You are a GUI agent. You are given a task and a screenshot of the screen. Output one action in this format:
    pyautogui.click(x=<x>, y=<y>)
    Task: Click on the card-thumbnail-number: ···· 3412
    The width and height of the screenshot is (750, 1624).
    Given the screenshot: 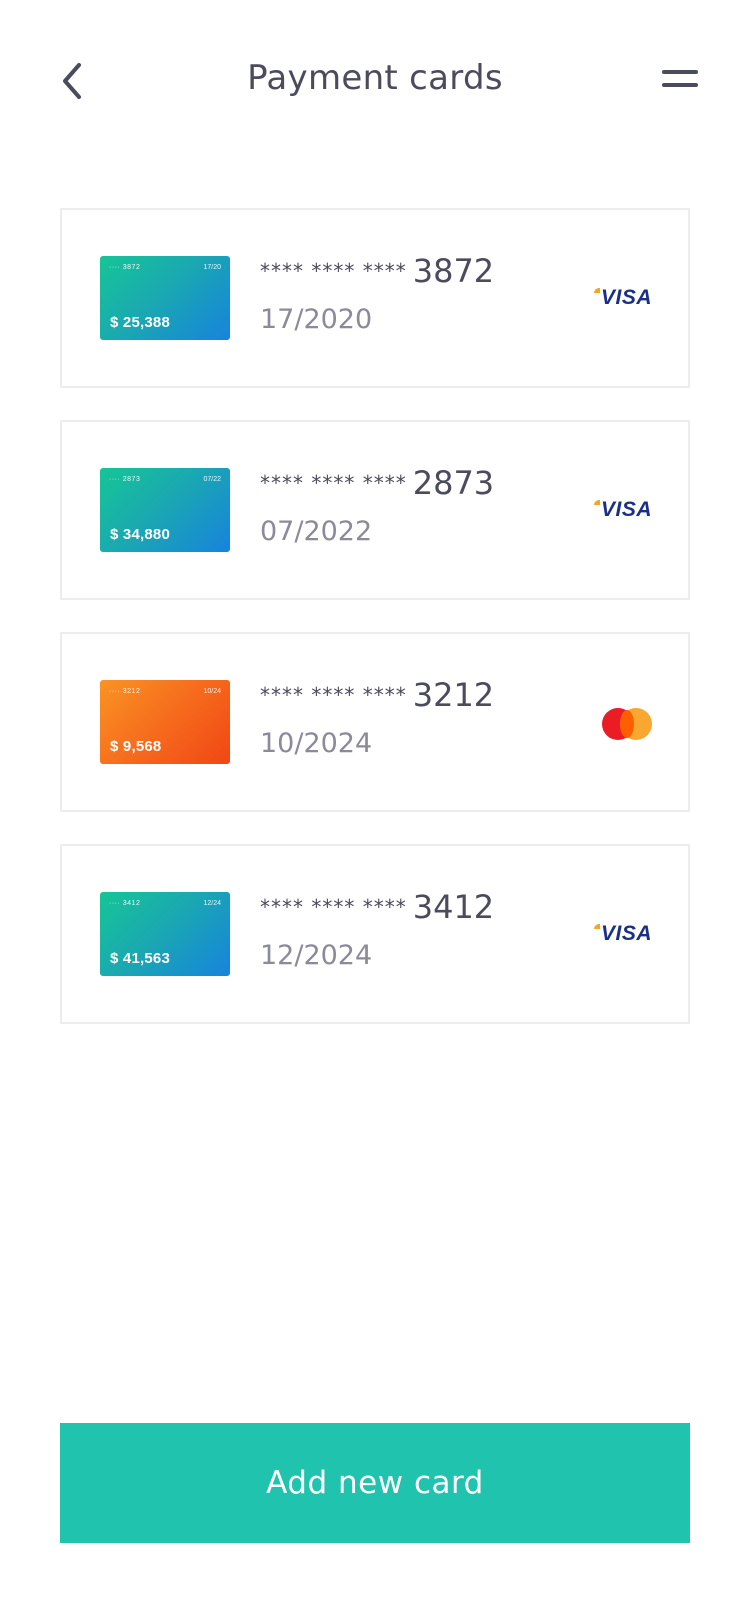 What is the action you would take?
    pyautogui.click(x=125, y=903)
    